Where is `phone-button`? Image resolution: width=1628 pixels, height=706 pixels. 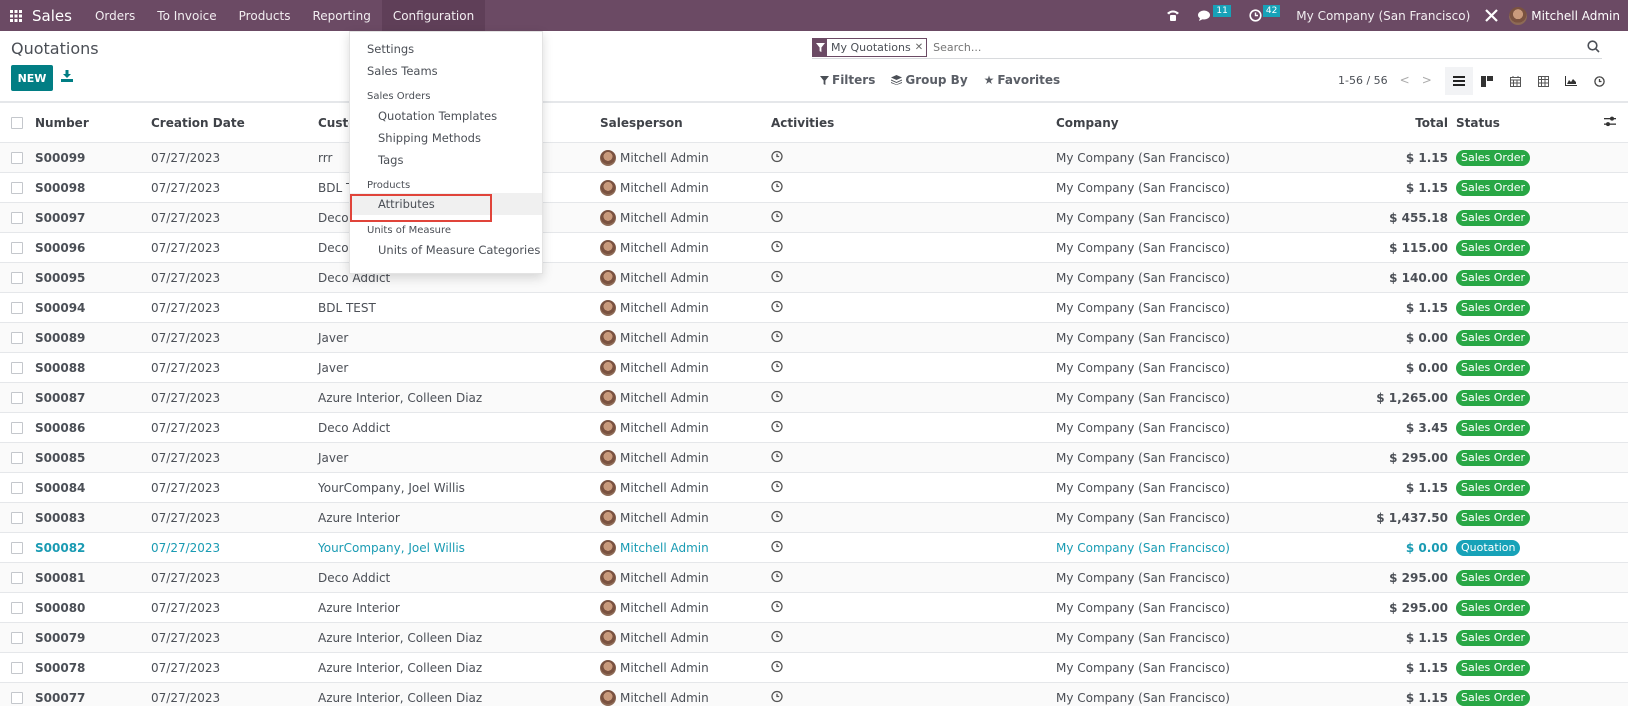 phone-button is located at coordinates (1173, 15).